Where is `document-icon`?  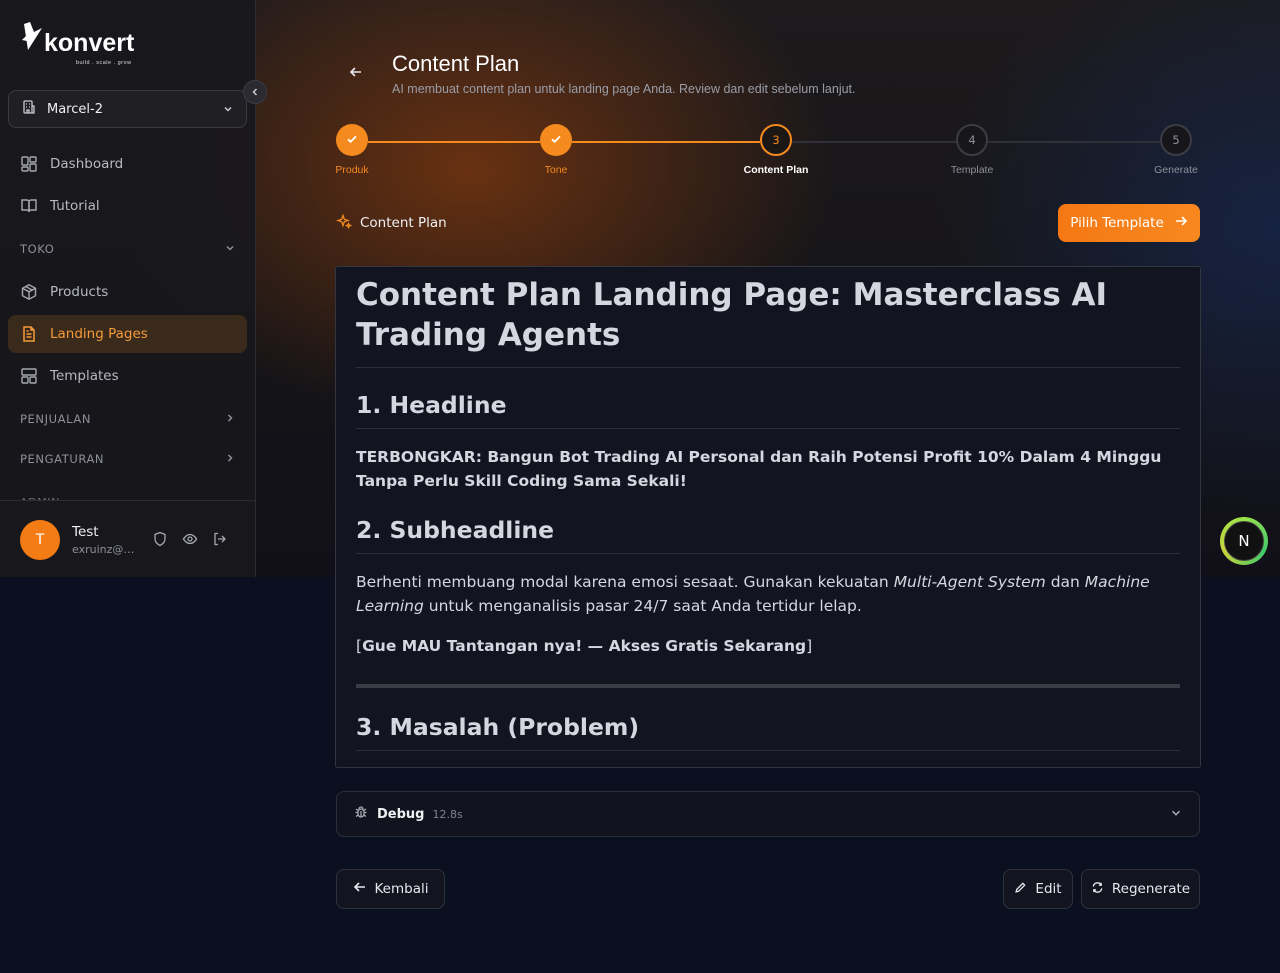
document-icon is located at coordinates (29, 334).